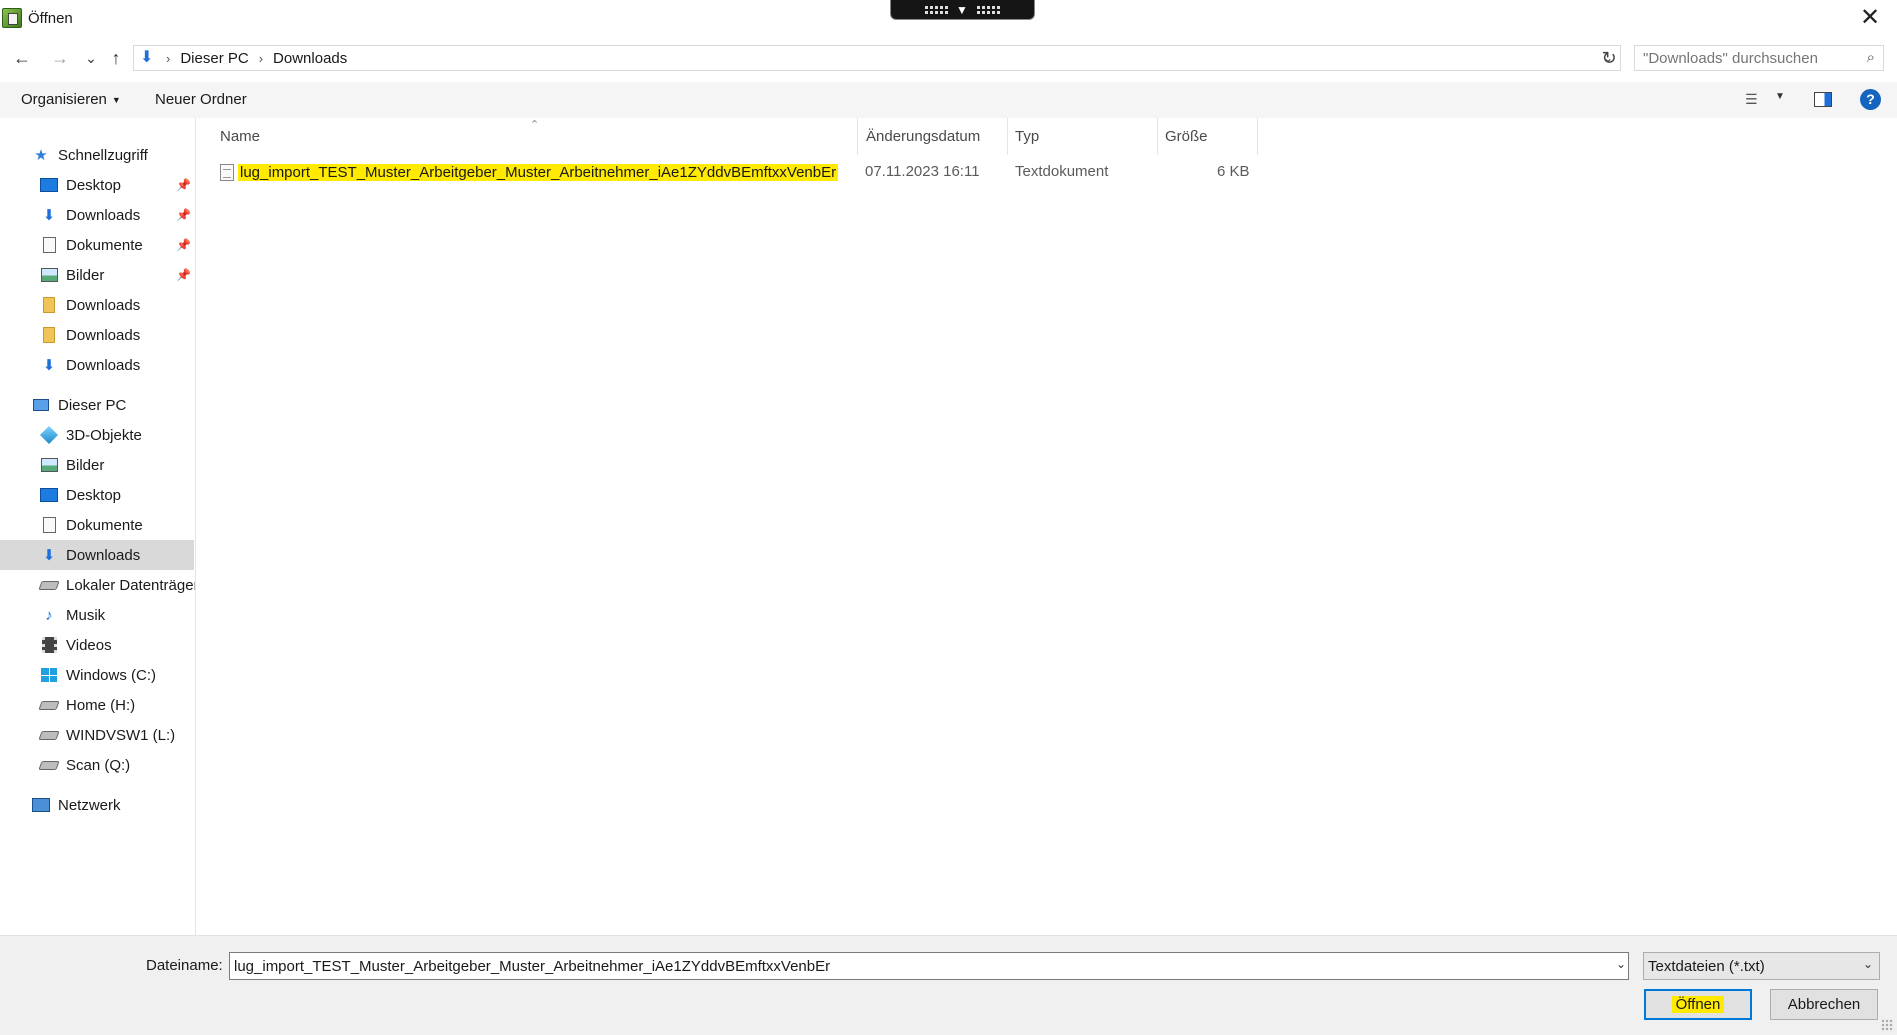 The height and width of the screenshot is (1035, 1897). Describe the element at coordinates (49, 335) in the screenshot. I see `folder-icon` at that location.